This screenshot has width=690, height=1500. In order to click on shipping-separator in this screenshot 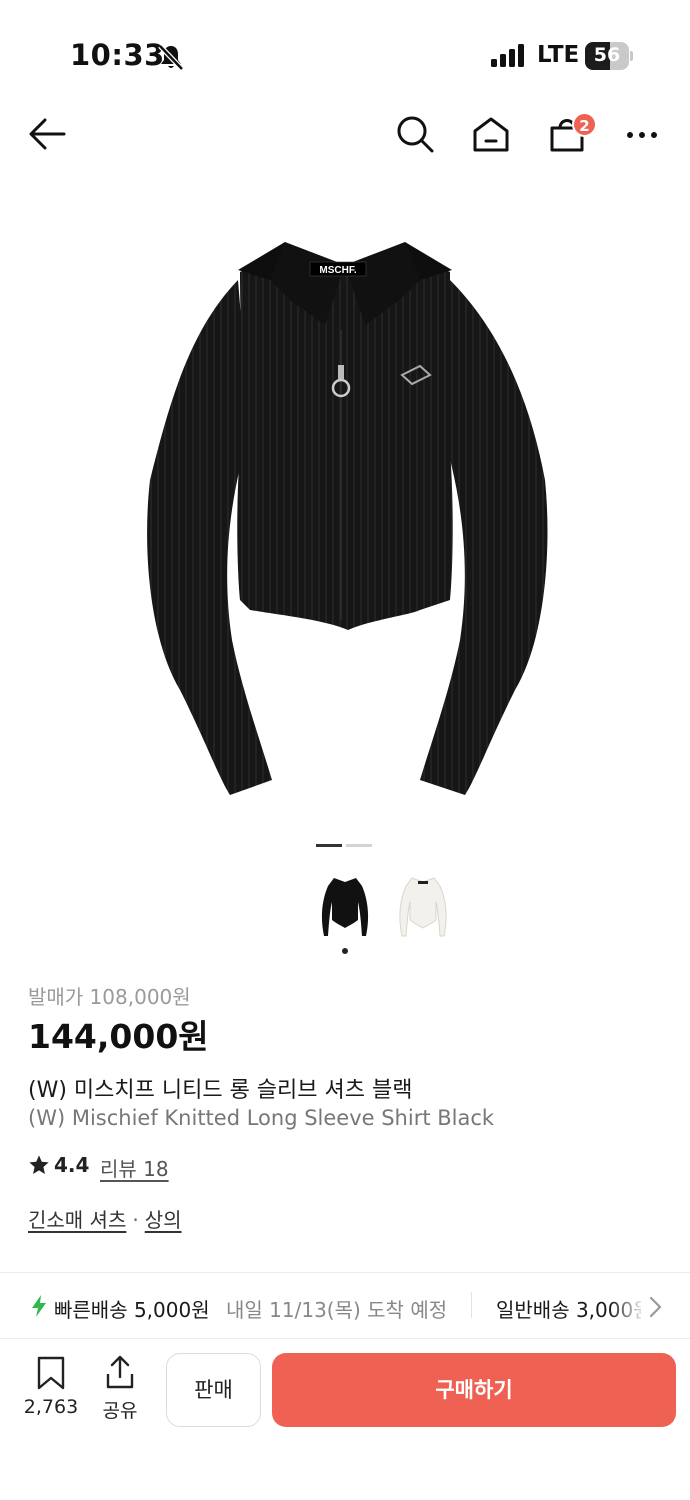, I will do `click(471, 1305)`.